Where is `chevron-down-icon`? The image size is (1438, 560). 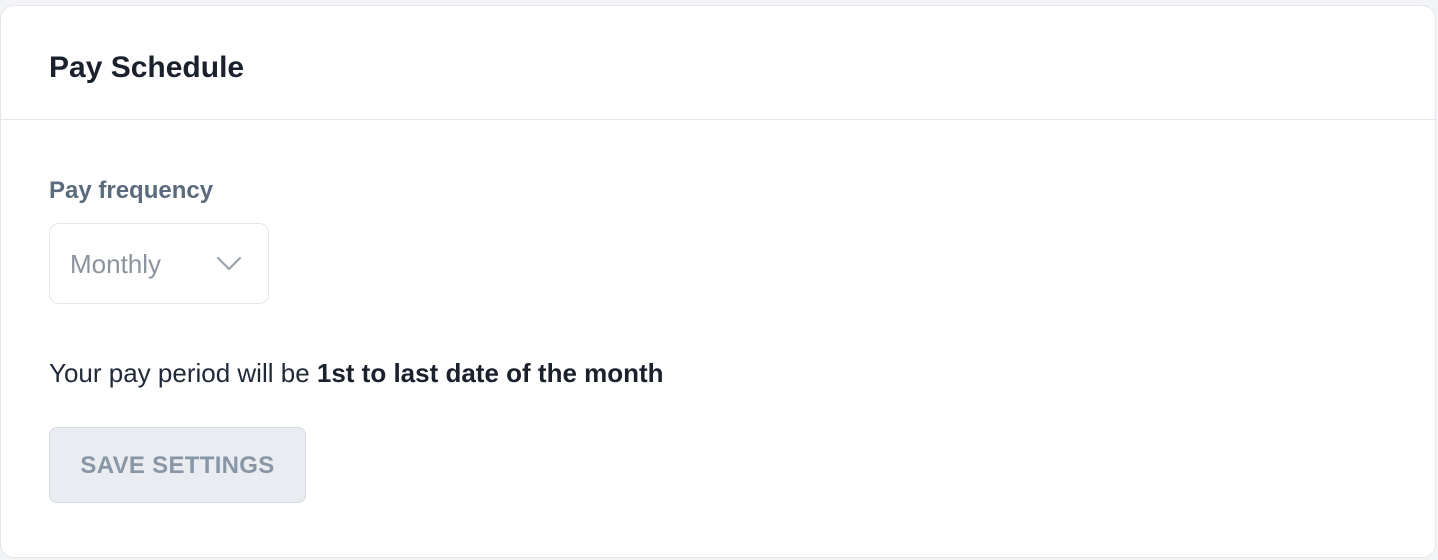 chevron-down-icon is located at coordinates (229, 263).